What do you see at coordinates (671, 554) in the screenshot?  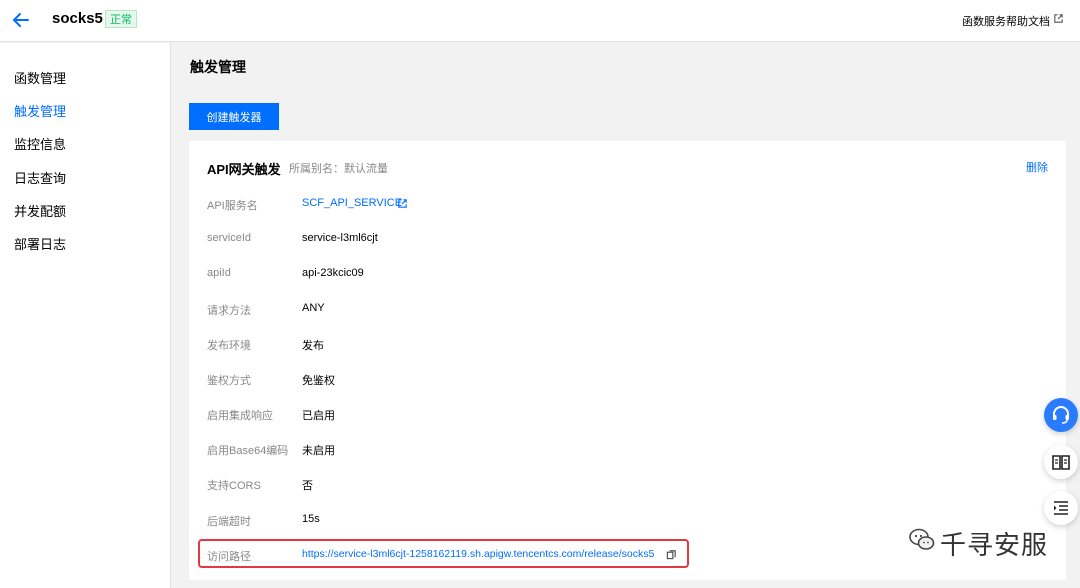 I see `copy-icon` at bounding box center [671, 554].